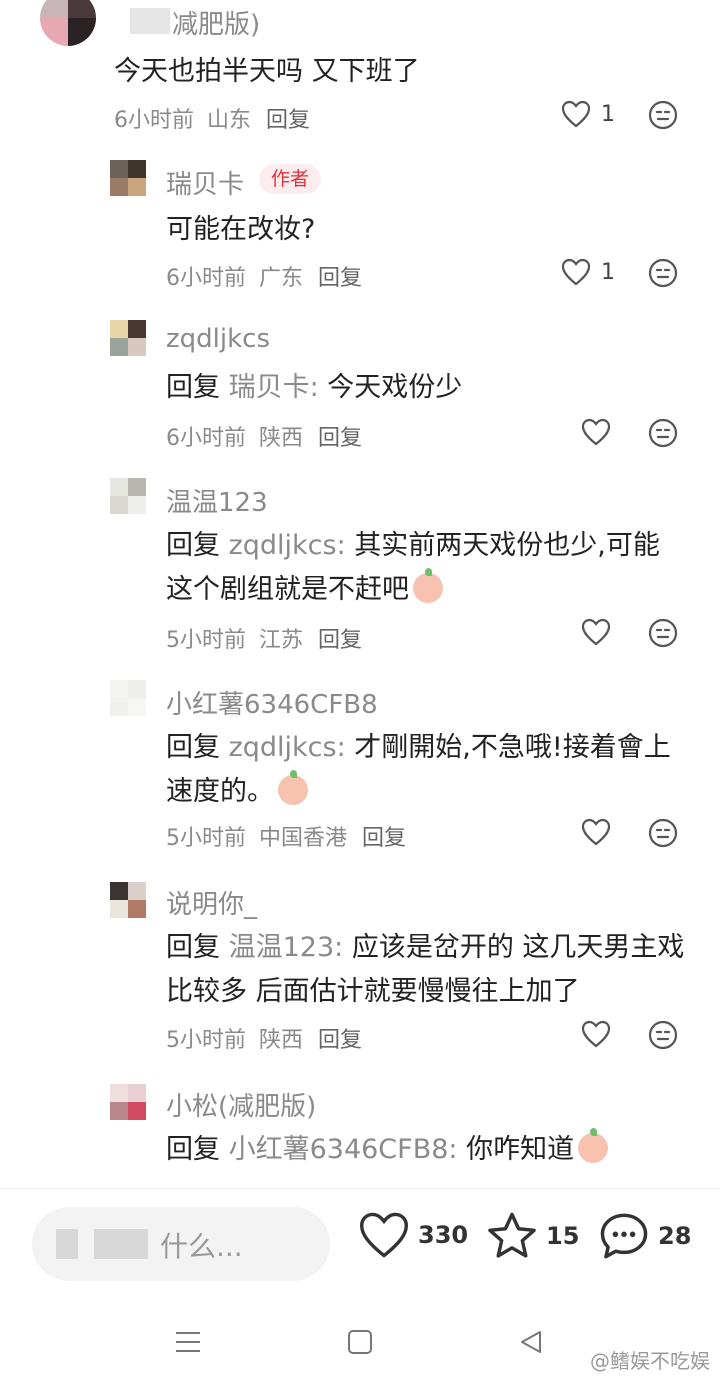 The width and height of the screenshot is (720, 1386). I want to click on favorite-button: 15, so click(532, 1236).